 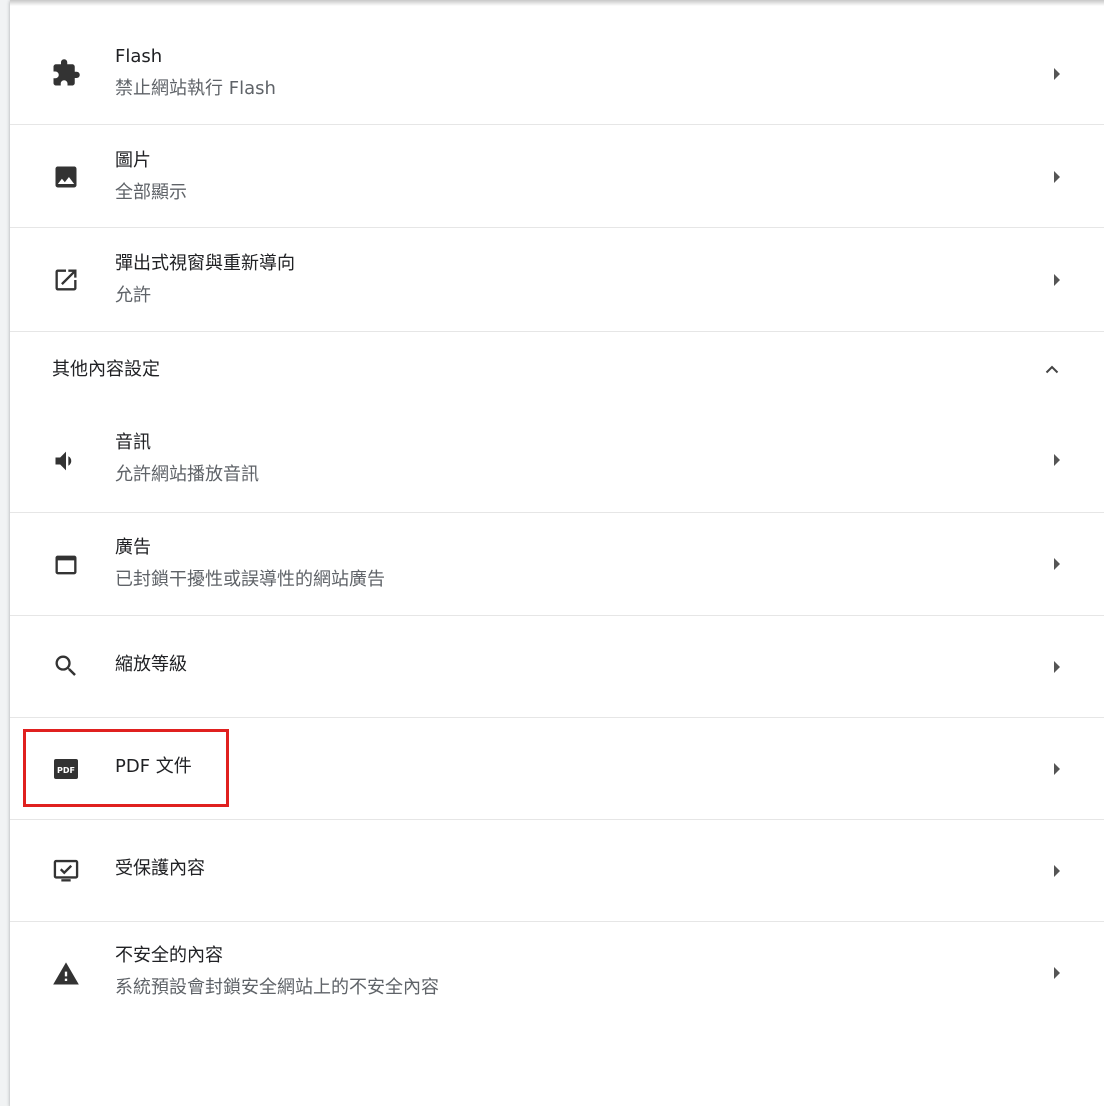 I want to click on setting-subtitle: 禁止網站執行 Flash, so click(x=195, y=88).